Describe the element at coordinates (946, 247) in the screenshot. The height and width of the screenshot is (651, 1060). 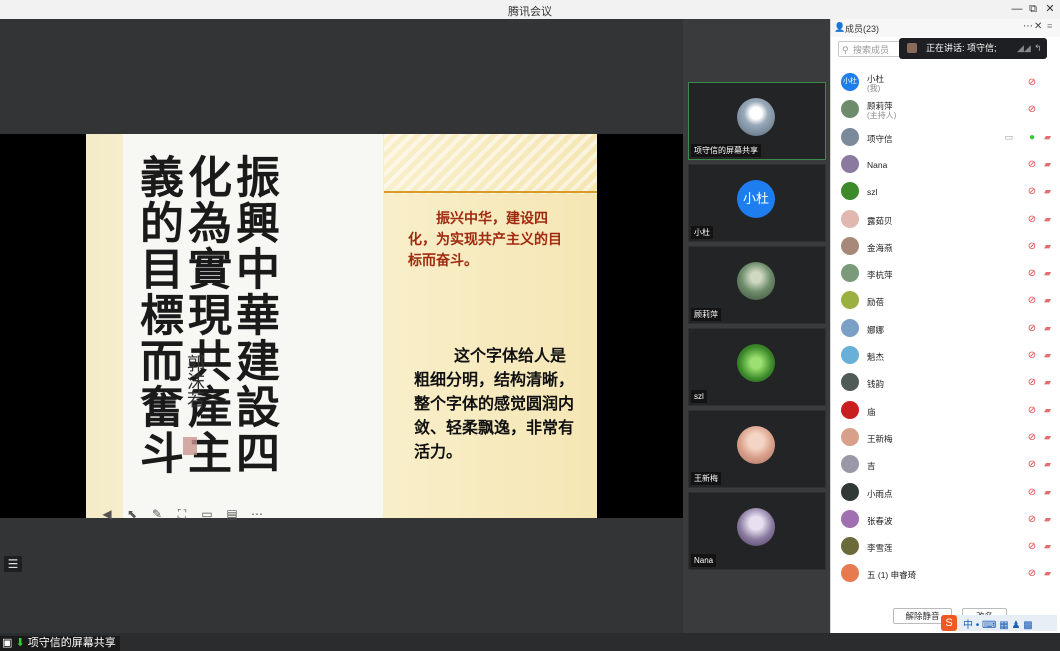
I see `member-row: 金海燕 ▰ ⊘` at that location.